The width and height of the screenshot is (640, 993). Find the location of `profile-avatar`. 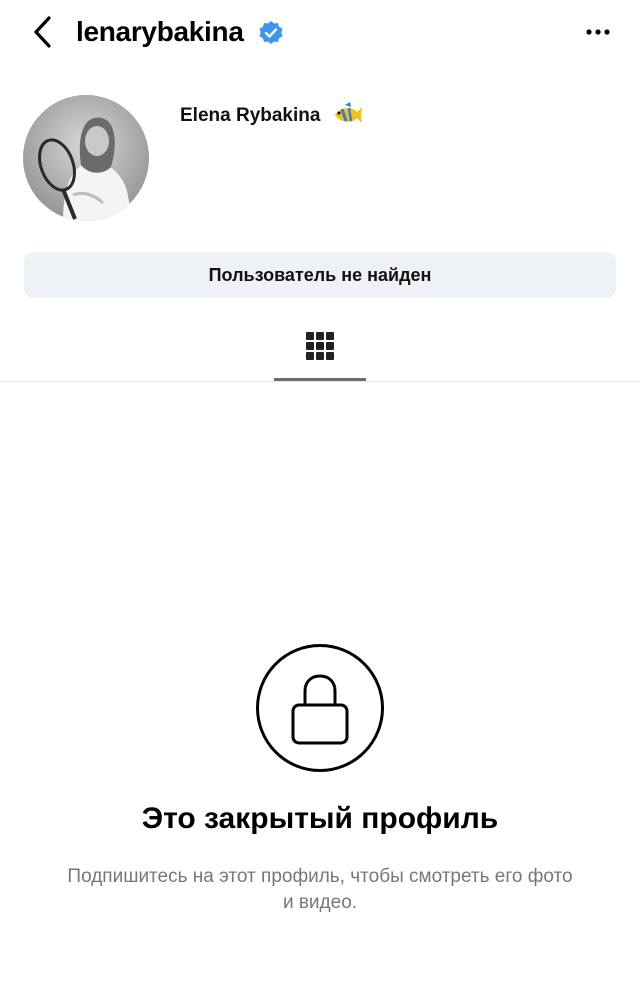

profile-avatar is located at coordinates (86, 158).